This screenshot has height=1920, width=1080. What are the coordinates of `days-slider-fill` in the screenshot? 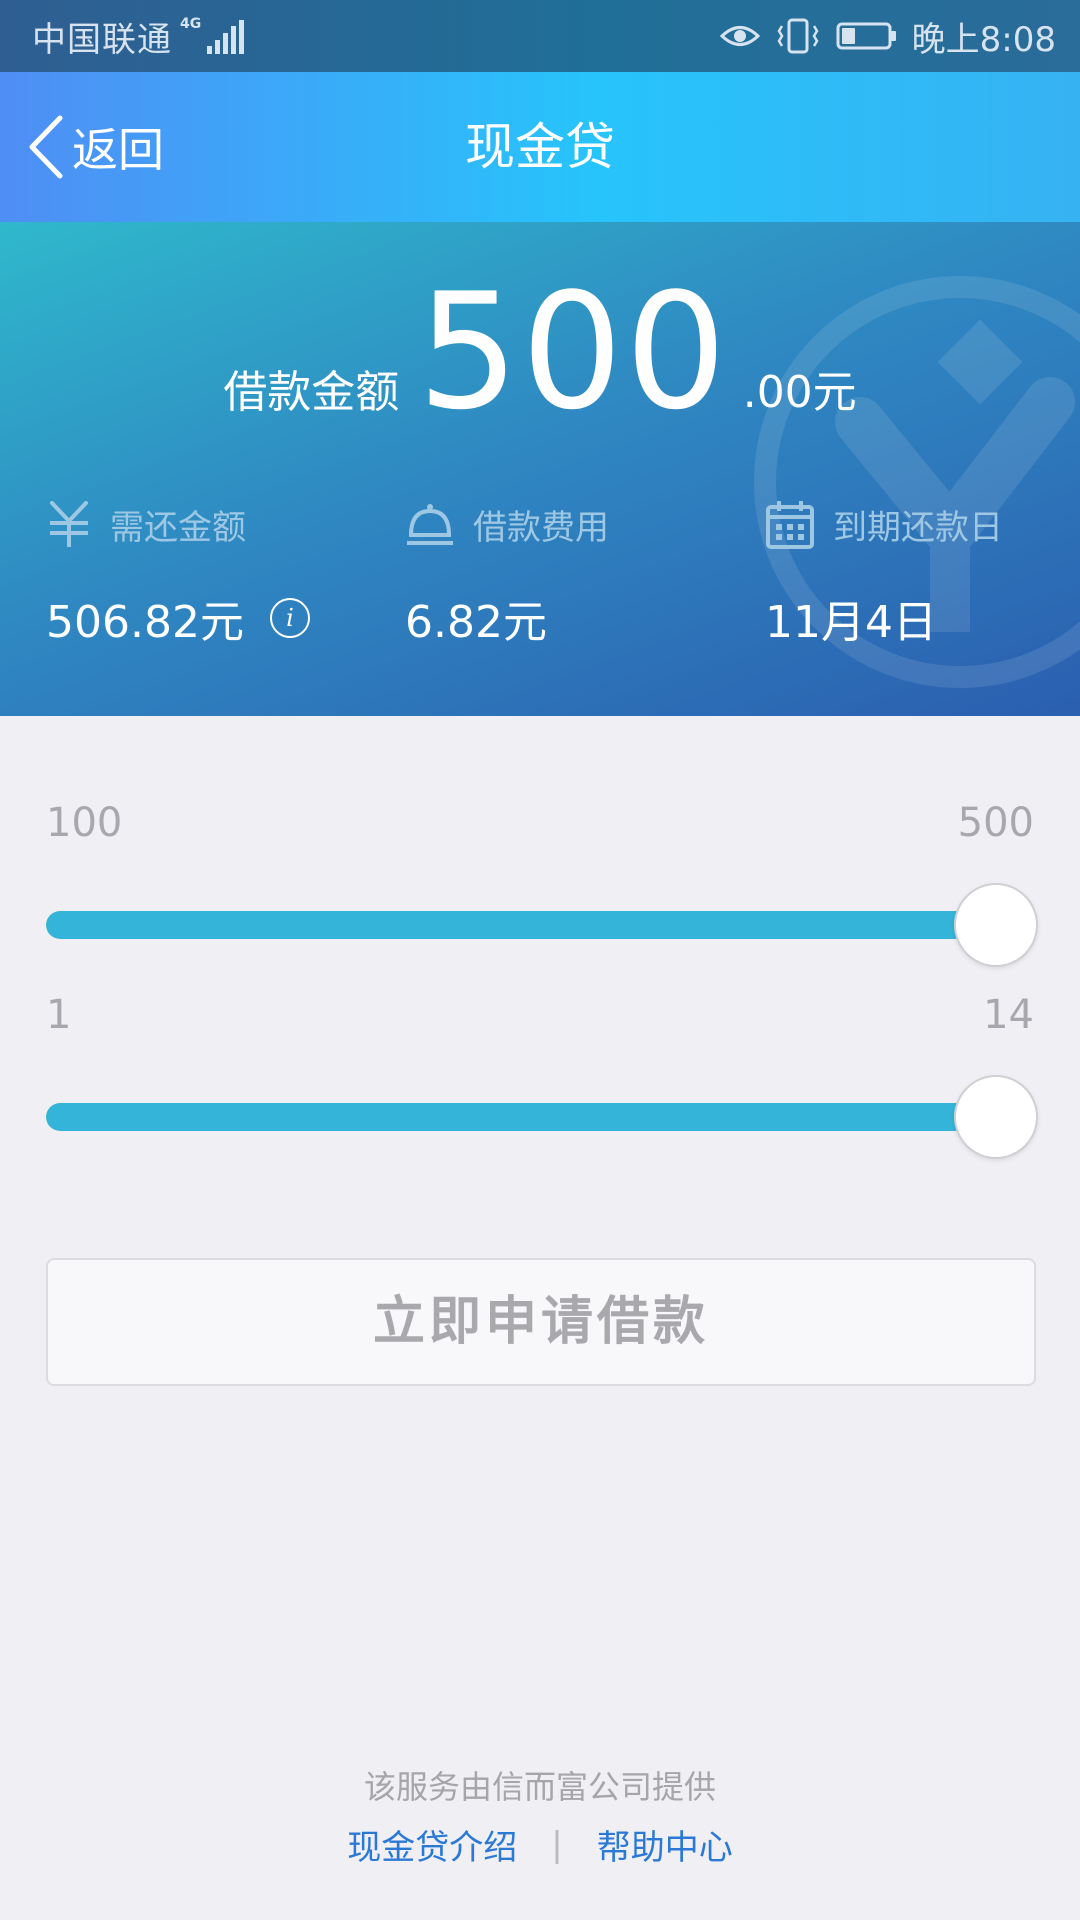 It's located at (526, 1117).